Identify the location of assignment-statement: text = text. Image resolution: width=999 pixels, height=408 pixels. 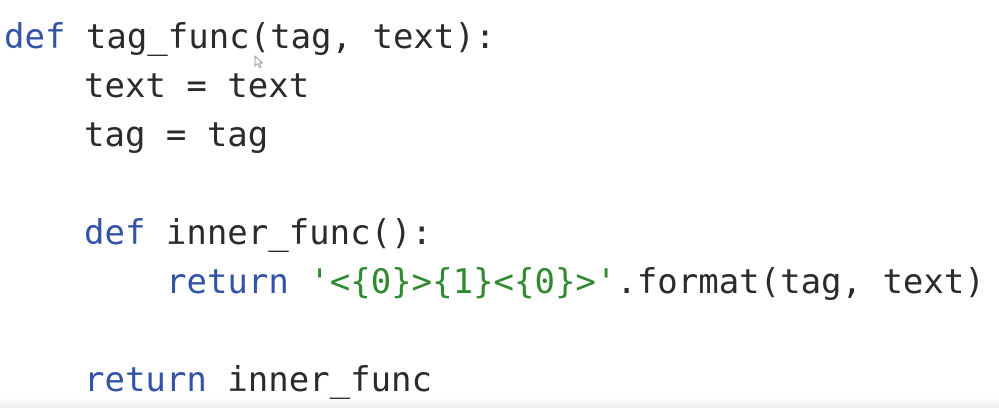
(197, 86).